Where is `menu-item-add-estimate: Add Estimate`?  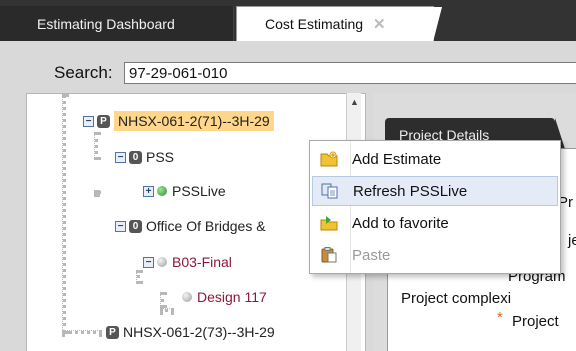 menu-item-add-estimate: Add Estimate is located at coordinates (435, 159).